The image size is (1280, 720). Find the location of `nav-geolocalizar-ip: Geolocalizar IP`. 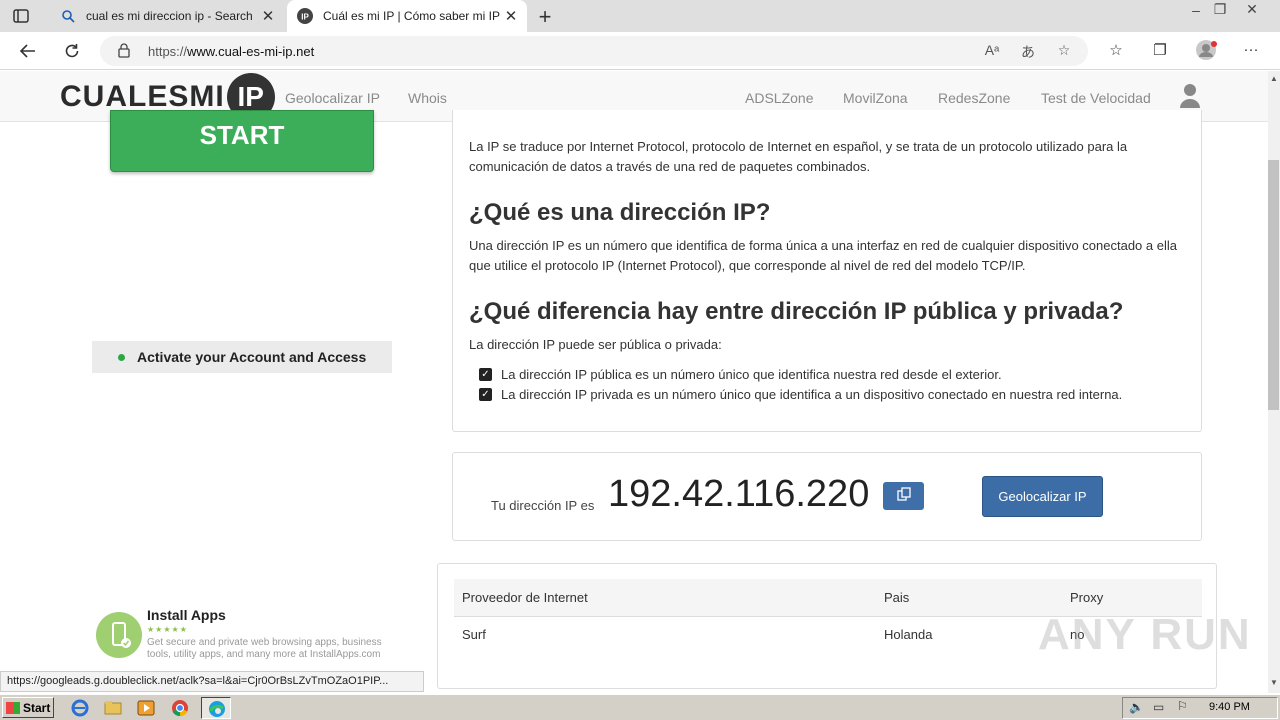

nav-geolocalizar-ip: Geolocalizar IP is located at coordinates (332, 98).